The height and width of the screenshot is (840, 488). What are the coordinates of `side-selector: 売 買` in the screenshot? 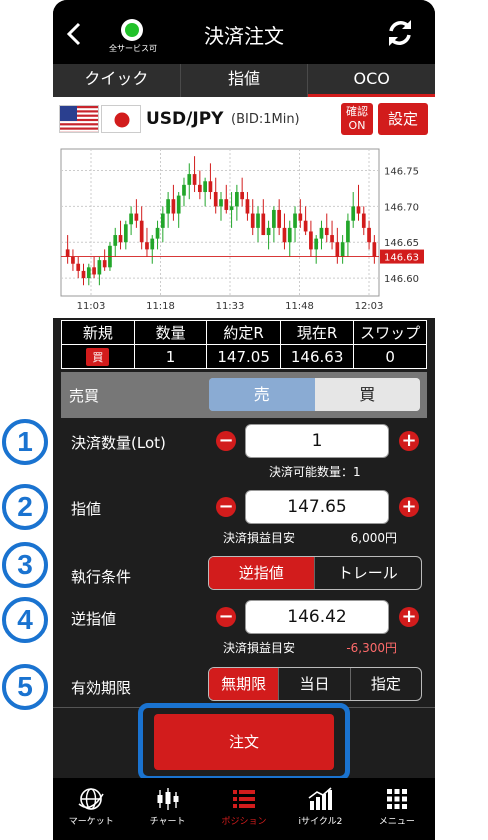 It's located at (314, 394).